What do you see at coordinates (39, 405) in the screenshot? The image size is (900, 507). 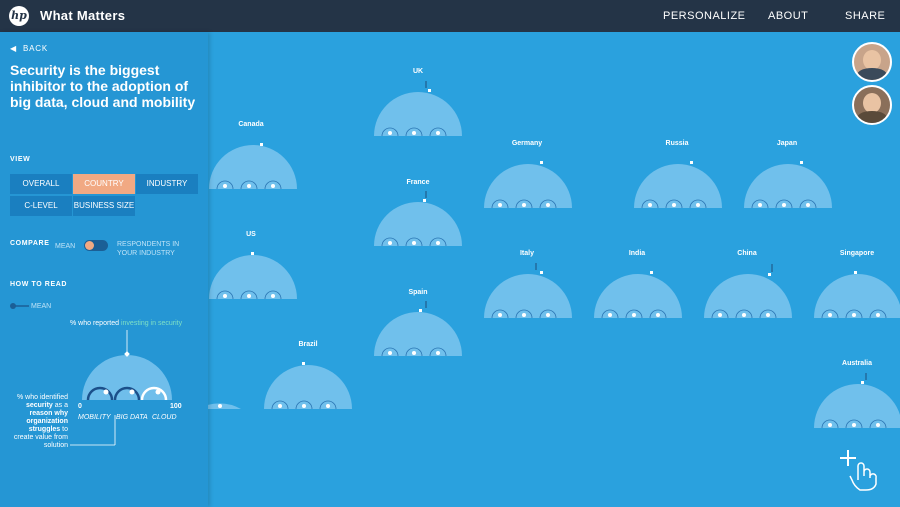 I see `side-note-bold1: security` at bounding box center [39, 405].